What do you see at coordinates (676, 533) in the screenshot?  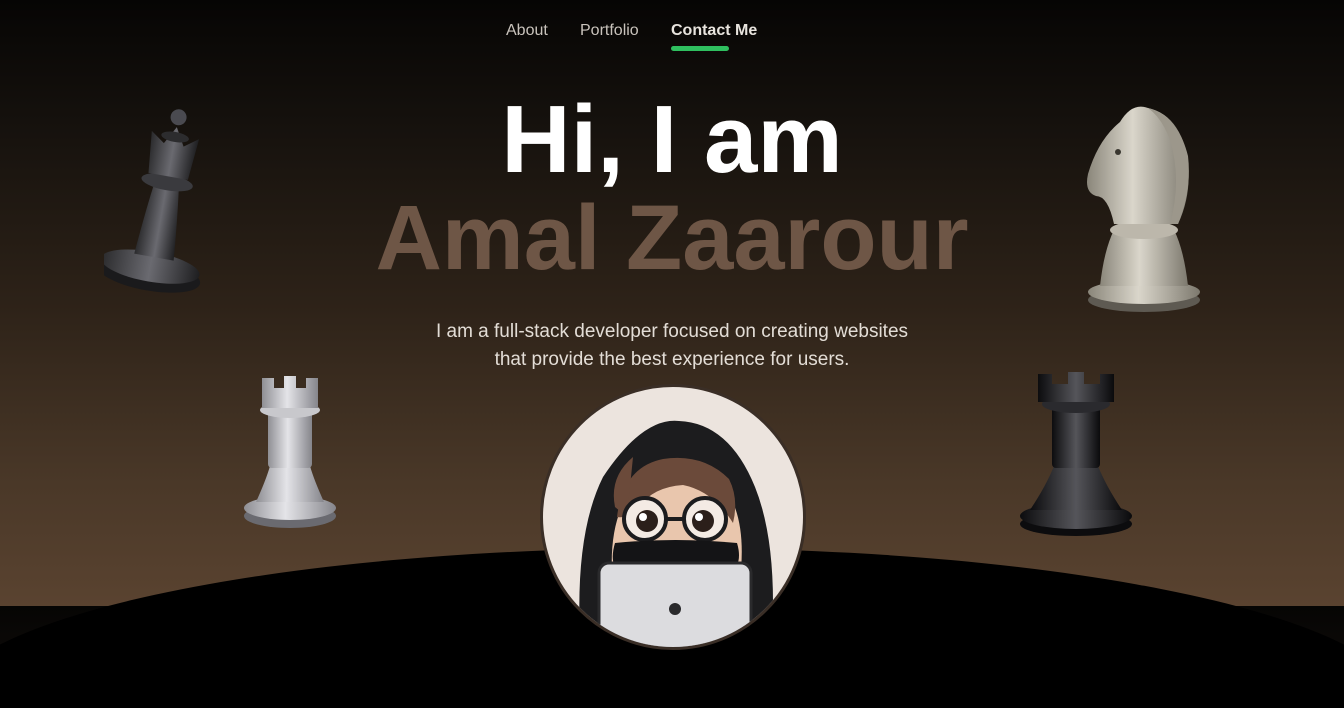 I see `hijab-girl-illustration` at bounding box center [676, 533].